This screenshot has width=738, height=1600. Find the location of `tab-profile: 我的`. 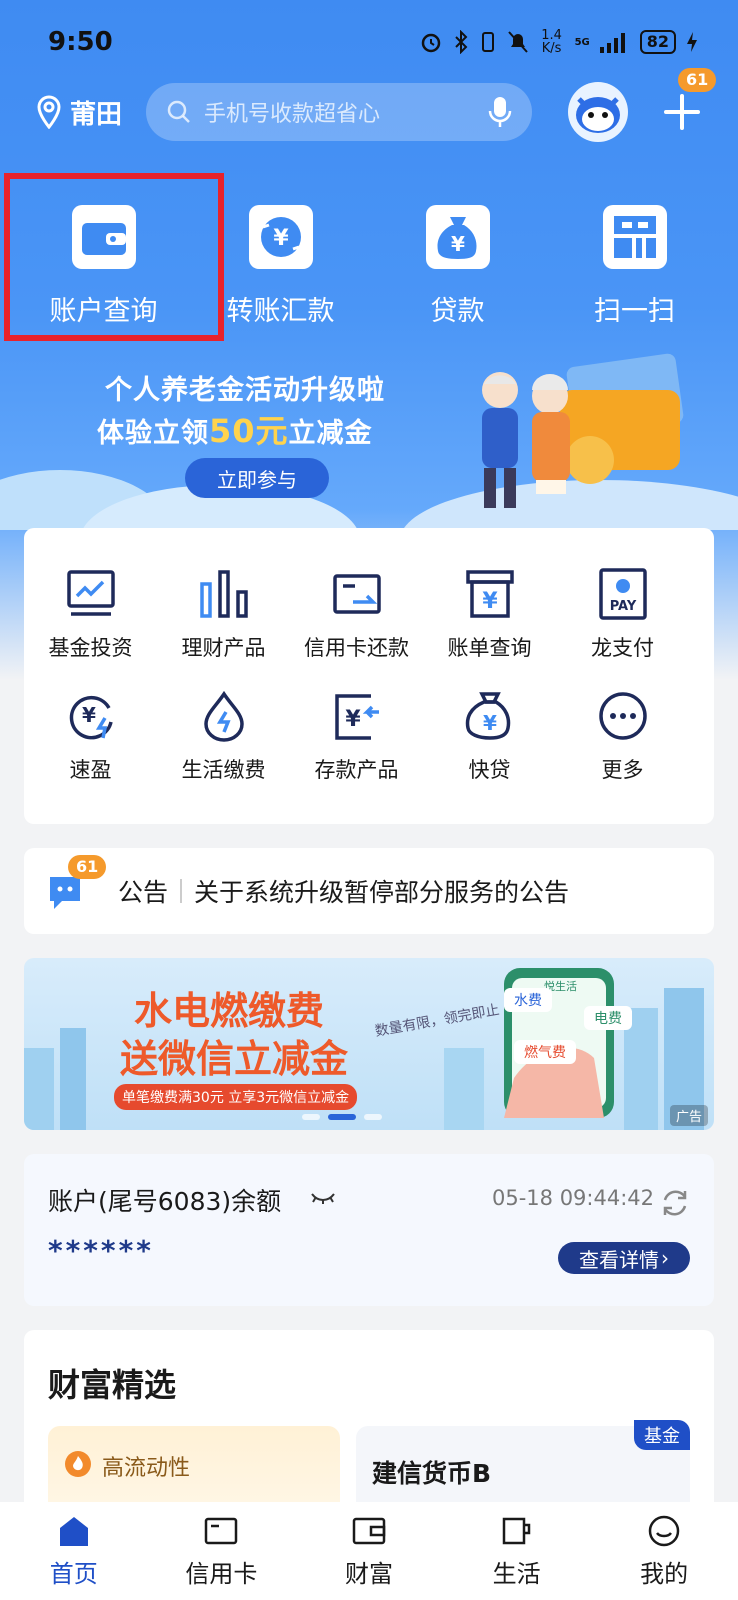

tab-profile: 我的 is located at coordinates (664, 1551).